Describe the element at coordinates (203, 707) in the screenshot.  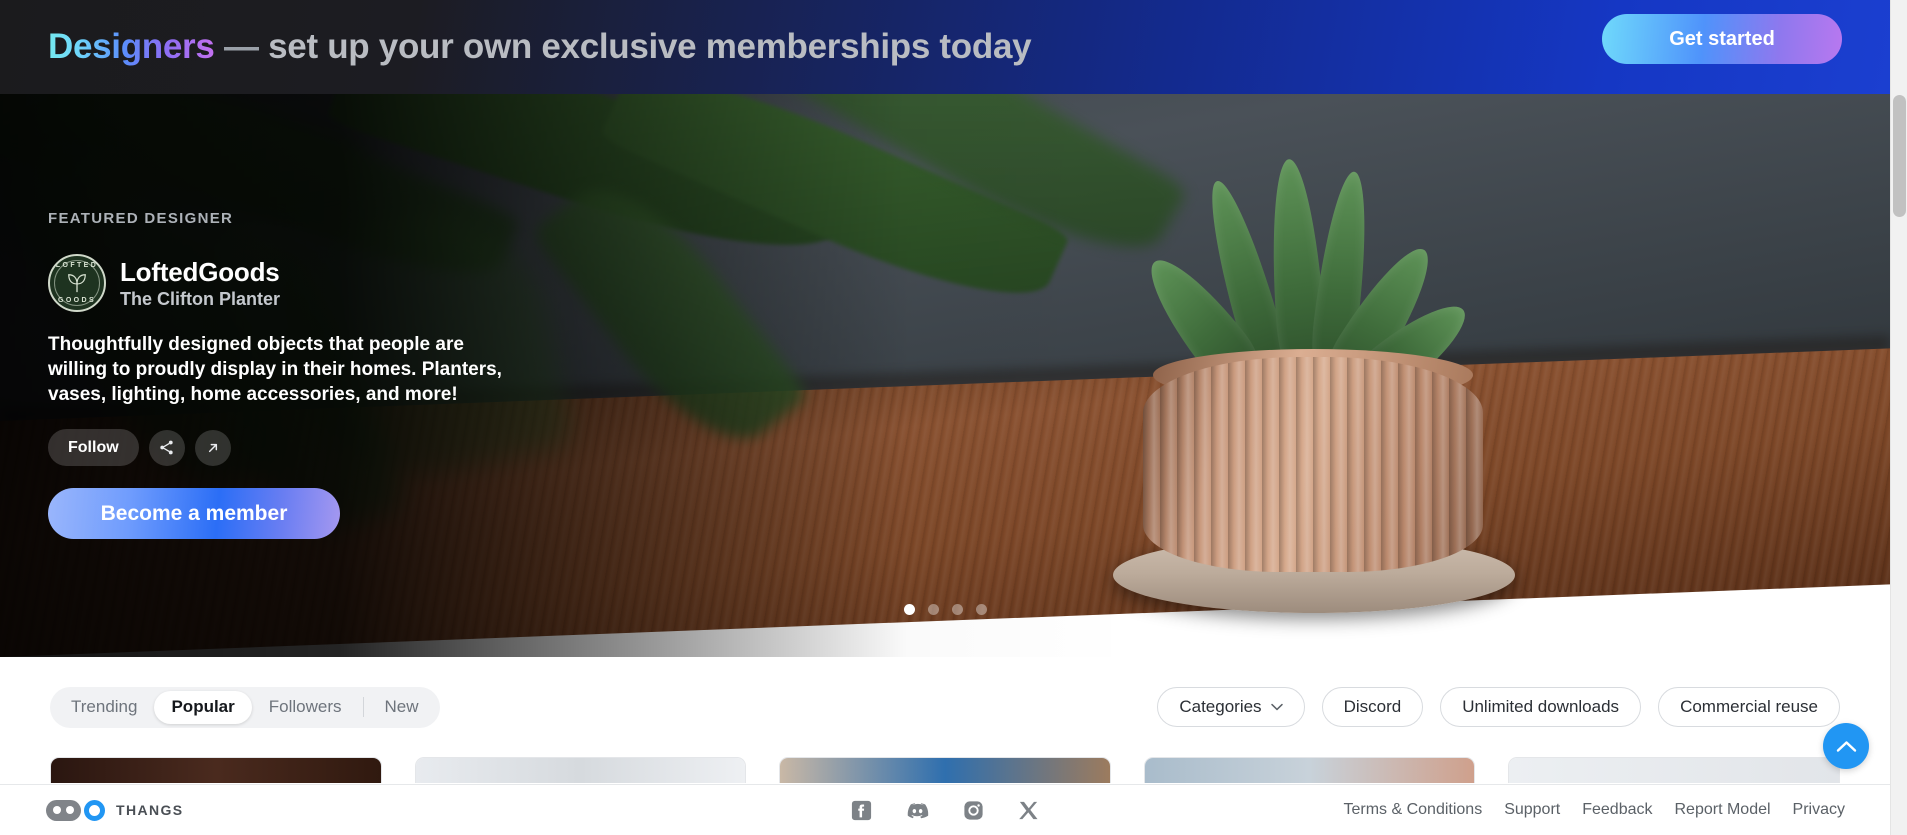
I see `tab-popular: Popular` at that location.